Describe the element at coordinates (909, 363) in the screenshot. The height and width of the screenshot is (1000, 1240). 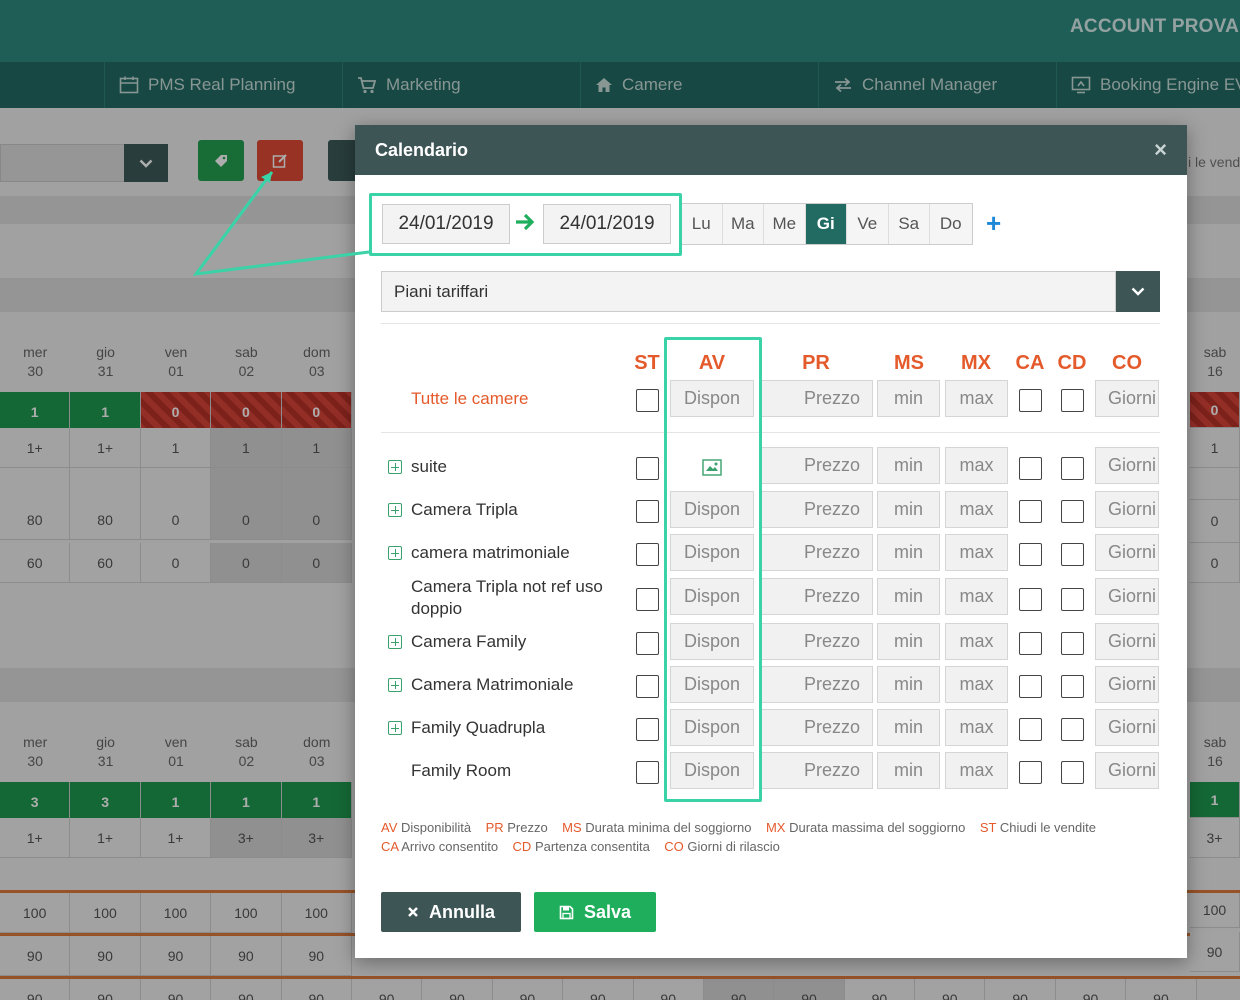
I see `col-header-ms: MS` at that location.